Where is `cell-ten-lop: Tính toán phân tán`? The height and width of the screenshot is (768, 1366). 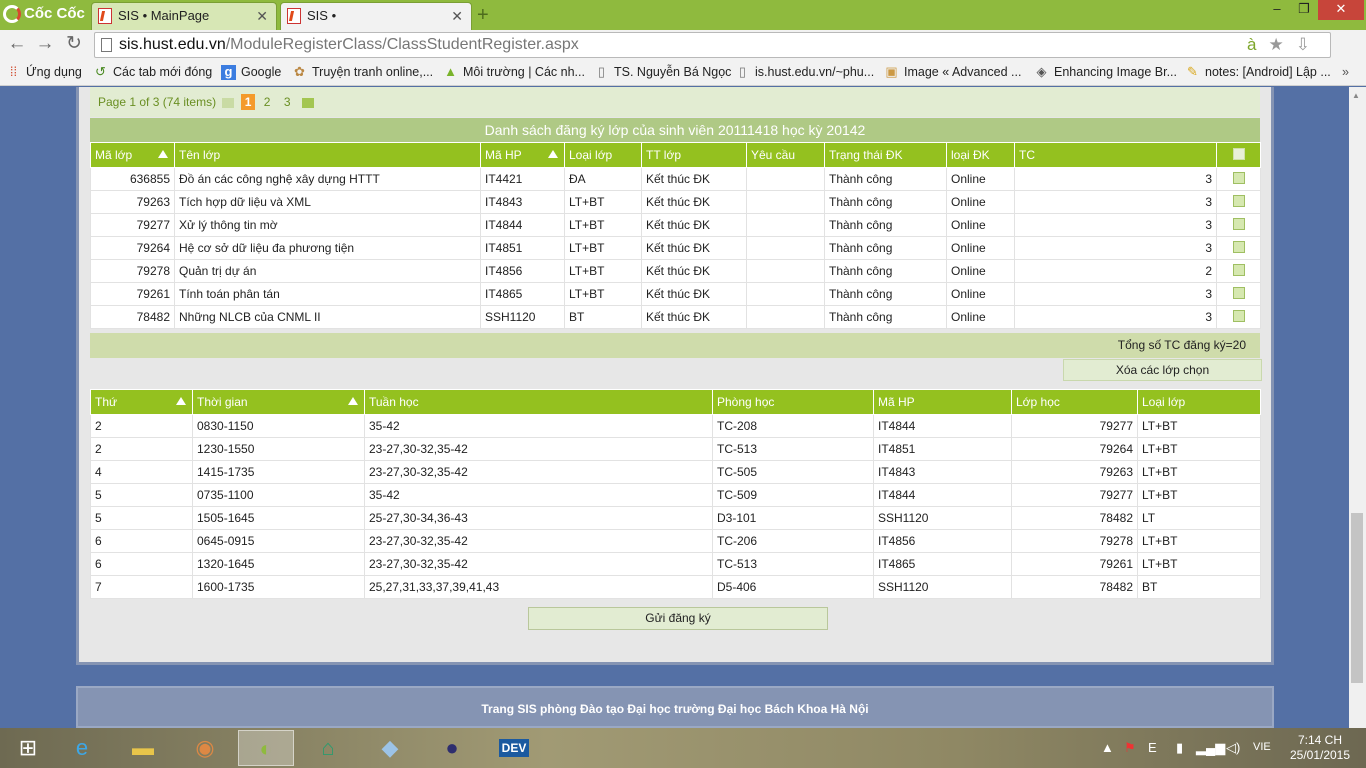
cell-ten-lop: Tính toán phân tán is located at coordinates (327, 294).